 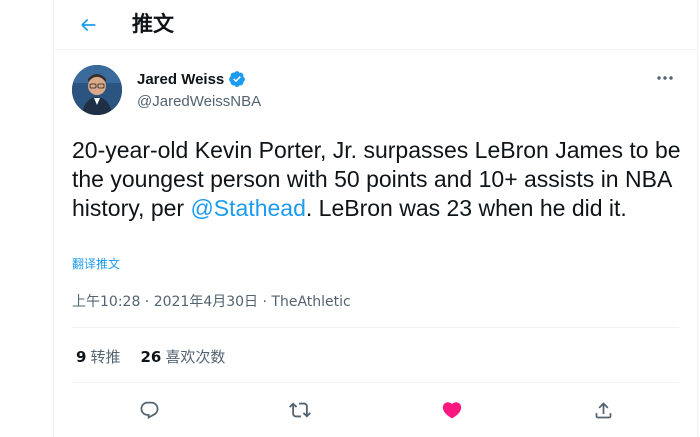 I want to click on author-name-row: Jared Weiss, so click(x=191, y=79).